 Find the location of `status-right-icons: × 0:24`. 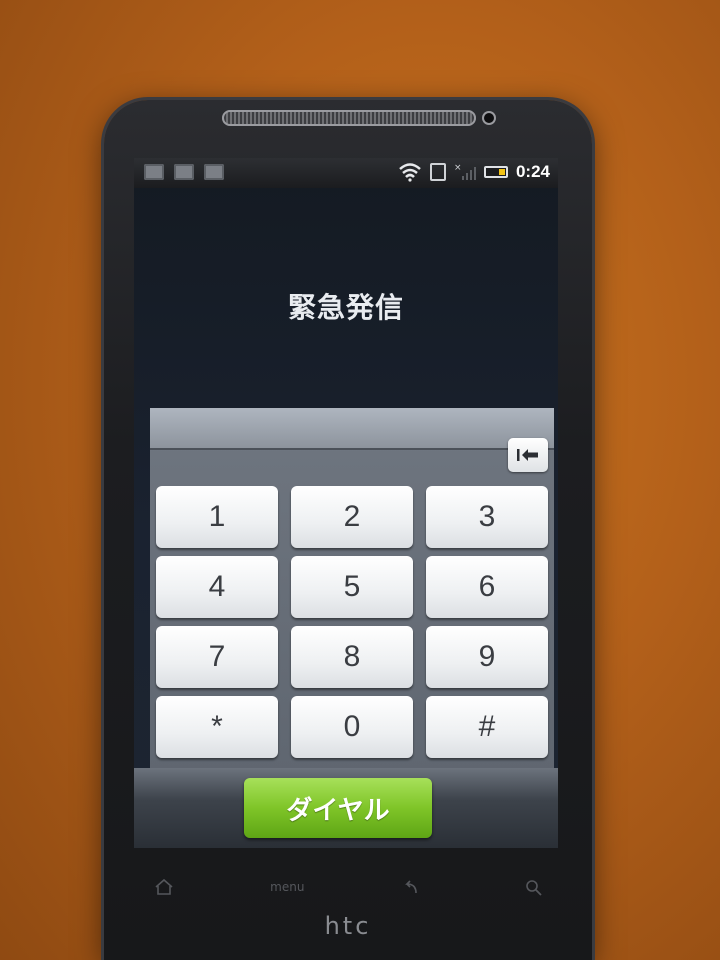

status-right-icons: × 0:24 is located at coordinates (474, 172).